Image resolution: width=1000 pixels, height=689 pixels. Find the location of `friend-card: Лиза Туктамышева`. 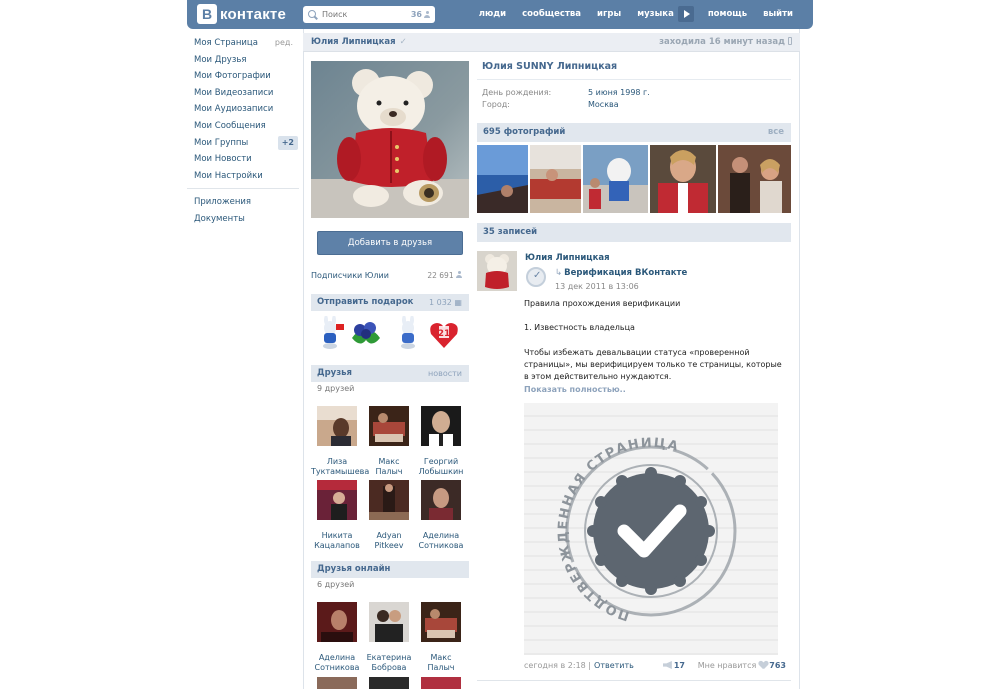

friend-card: Лиза Туктамышева is located at coordinates (340, 441).